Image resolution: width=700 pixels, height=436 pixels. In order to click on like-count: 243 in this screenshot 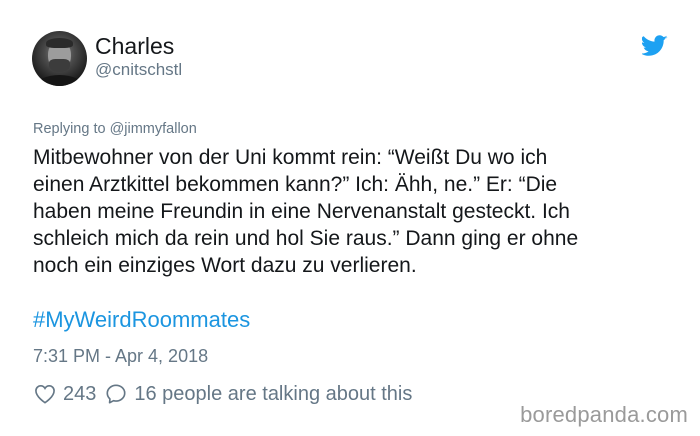, I will do `click(79, 394)`.